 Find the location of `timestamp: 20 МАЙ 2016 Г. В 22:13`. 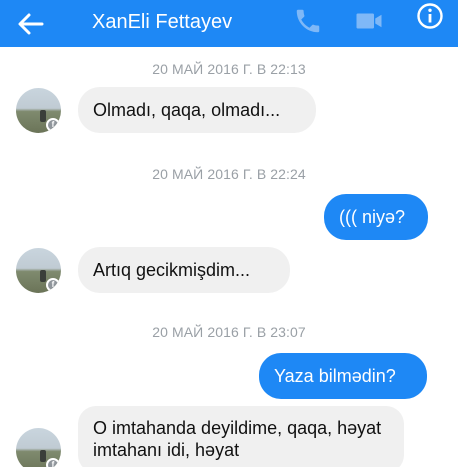

timestamp: 20 МАЙ 2016 Г. В 22:13 is located at coordinates (229, 69).